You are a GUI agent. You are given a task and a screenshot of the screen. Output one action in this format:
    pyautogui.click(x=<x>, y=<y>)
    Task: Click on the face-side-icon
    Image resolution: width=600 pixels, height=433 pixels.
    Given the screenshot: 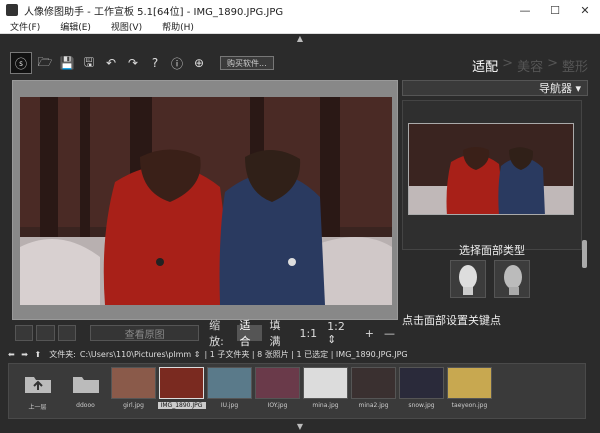 What is the action you would take?
    pyautogui.click(x=513, y=280)
    